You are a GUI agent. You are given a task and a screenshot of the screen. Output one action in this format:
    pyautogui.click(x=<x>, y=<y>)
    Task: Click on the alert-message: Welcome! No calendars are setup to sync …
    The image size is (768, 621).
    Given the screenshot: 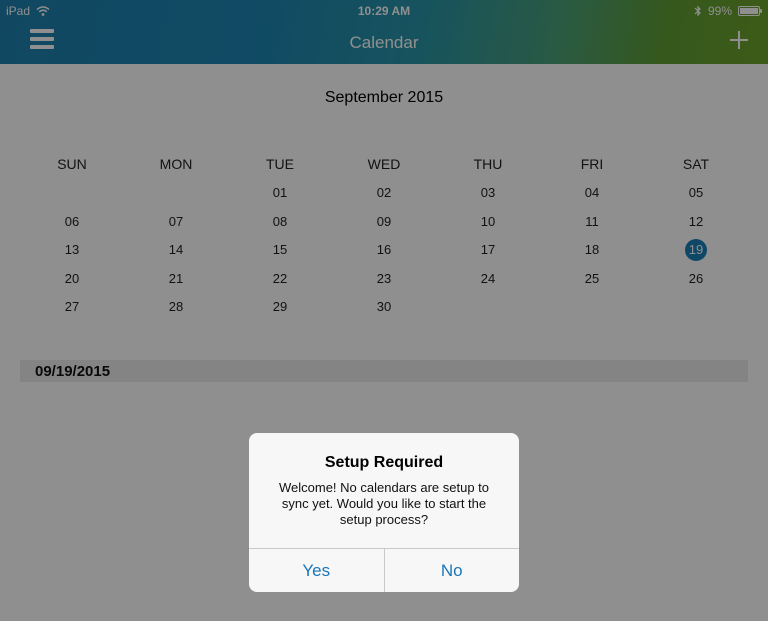 What is the action you would take?
    pyautogui.click(x=384, y=503)
    